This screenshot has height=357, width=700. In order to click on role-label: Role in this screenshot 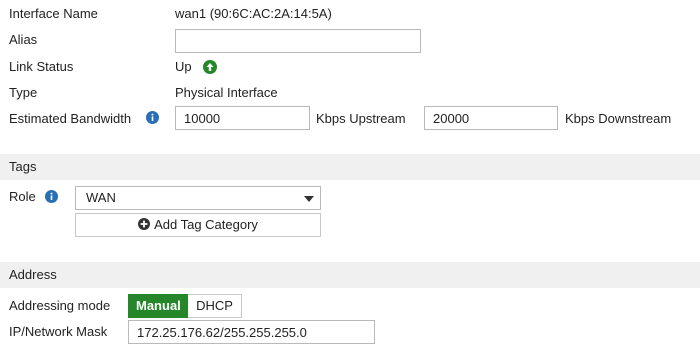, I will do `click(22, 196)`.